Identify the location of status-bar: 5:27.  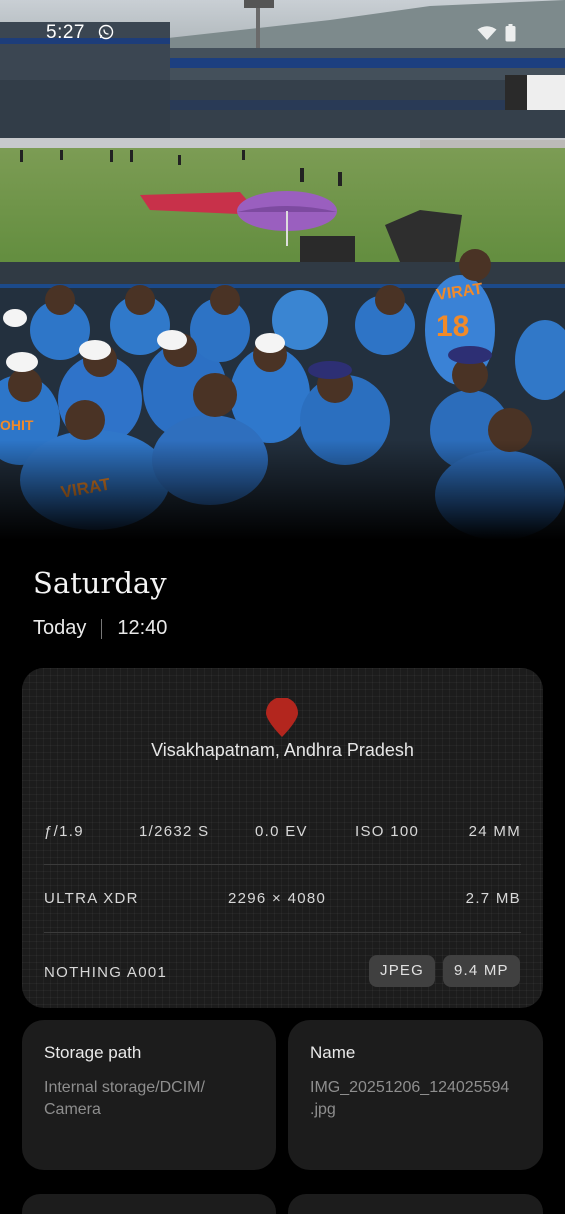
(282, 21).